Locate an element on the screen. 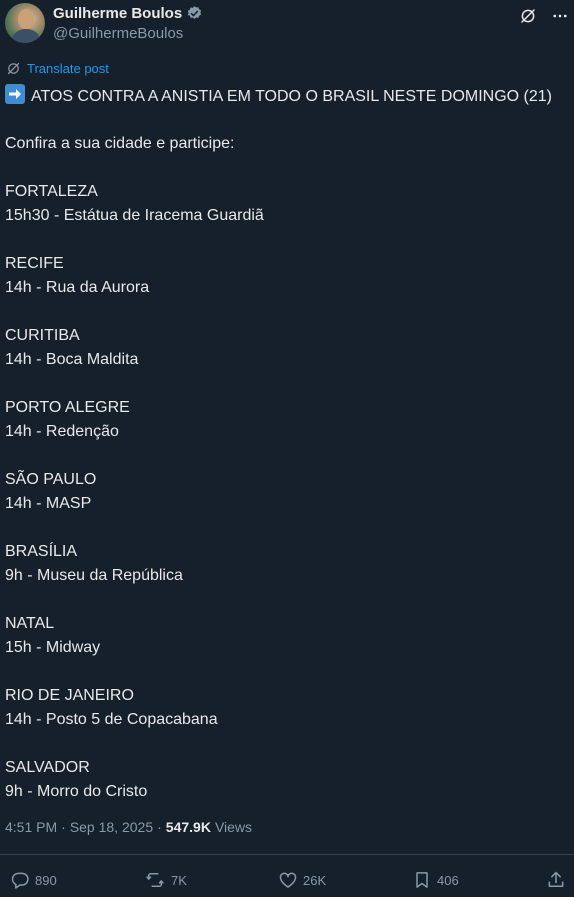 The width and height of the screenshot is (574, 897). post-time: 4:51 PM is located at coordinates (31, 827).